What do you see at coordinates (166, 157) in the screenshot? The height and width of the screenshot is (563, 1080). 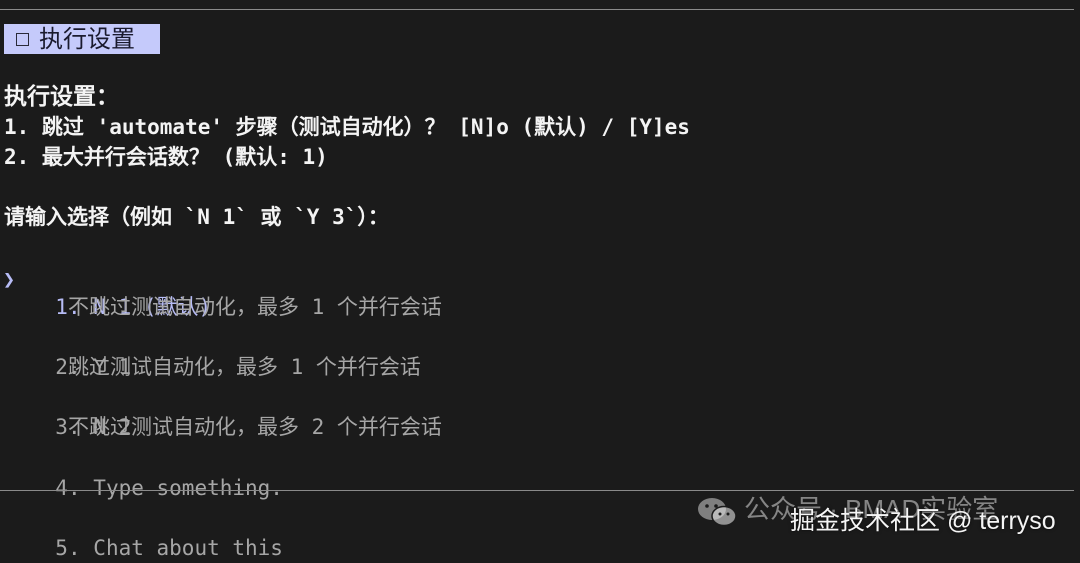 I see `settings-item-max-sessions: 2. 最大并行会话数？ (默认: 1)` at bounding box center [166, 157].